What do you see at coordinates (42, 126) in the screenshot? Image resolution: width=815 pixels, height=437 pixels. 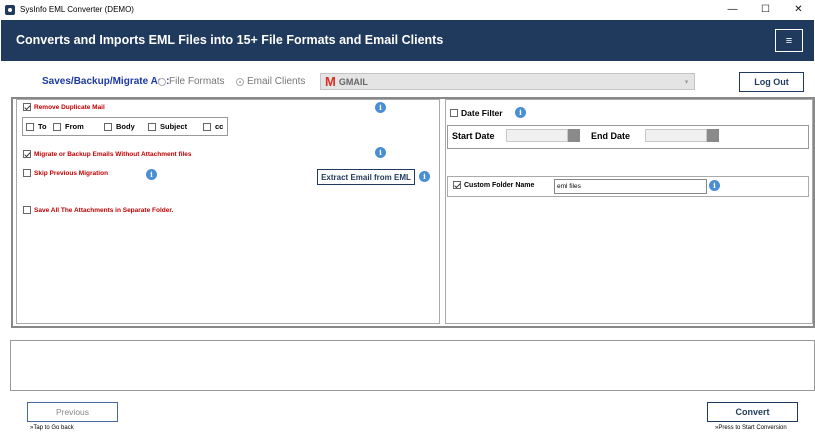 I see `field-to-label: To` at bounding box center [42, 126].